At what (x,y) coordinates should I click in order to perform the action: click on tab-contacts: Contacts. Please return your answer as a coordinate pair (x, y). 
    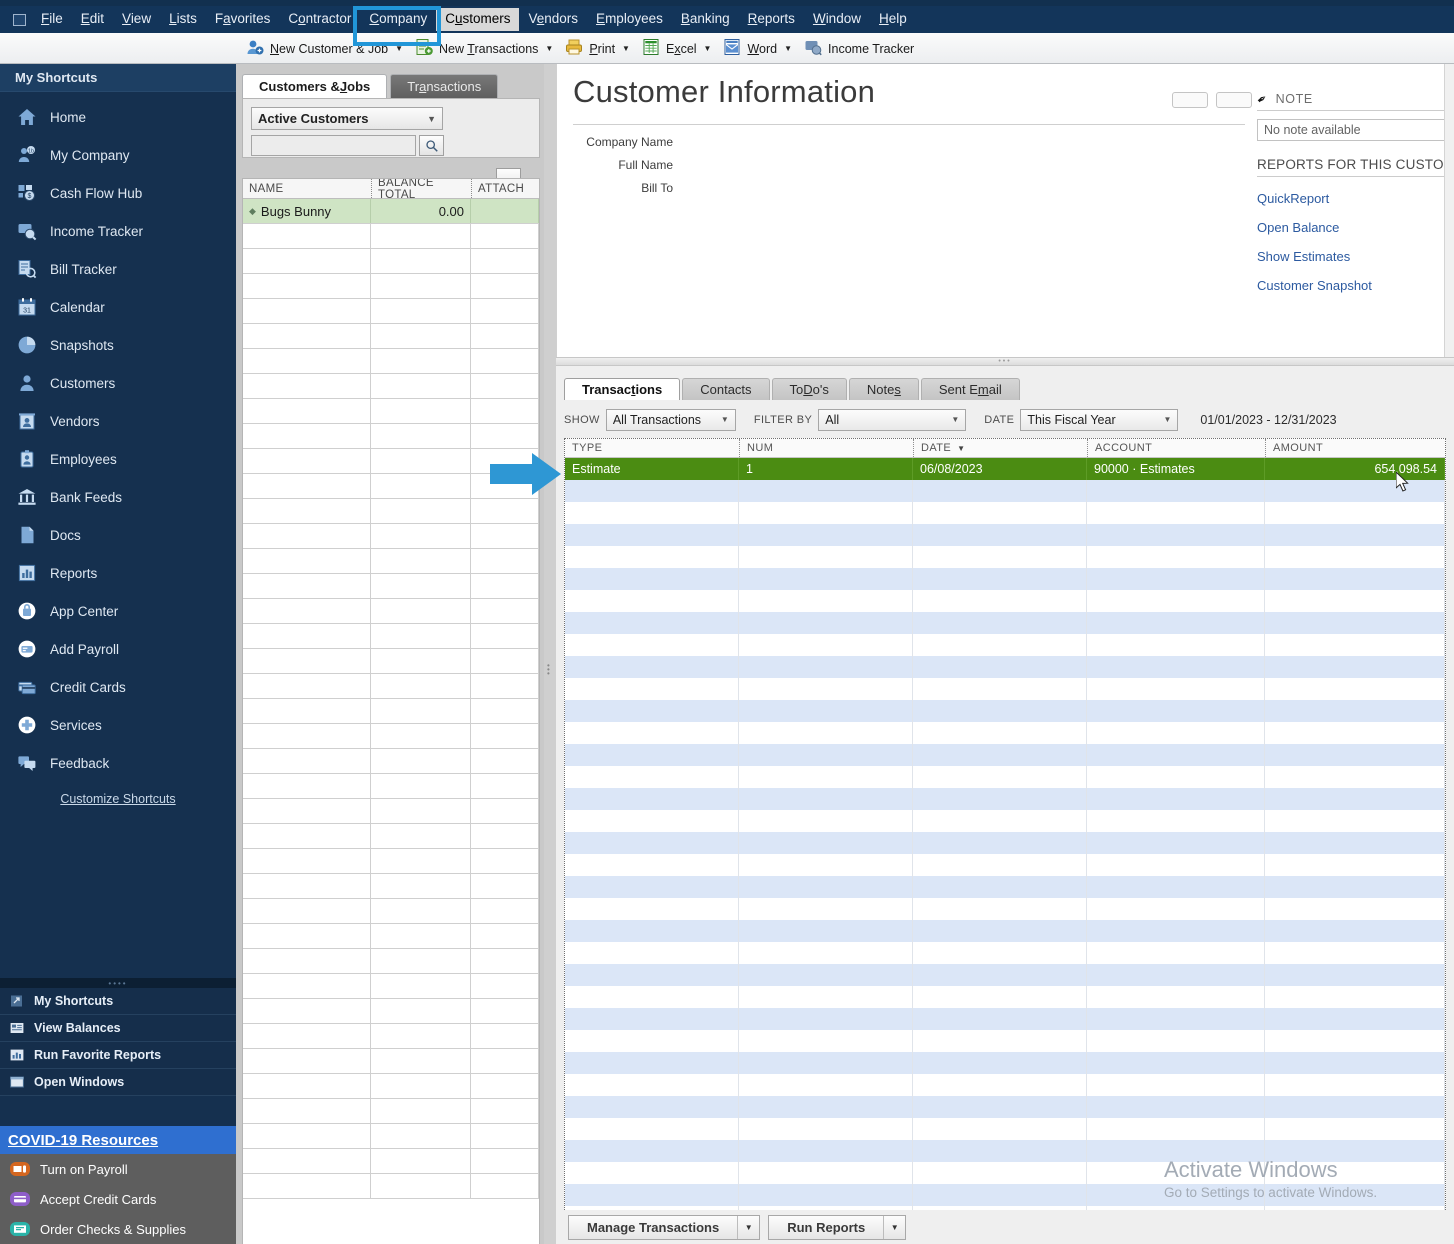
    Looking at the image, I should click on (726, 389).